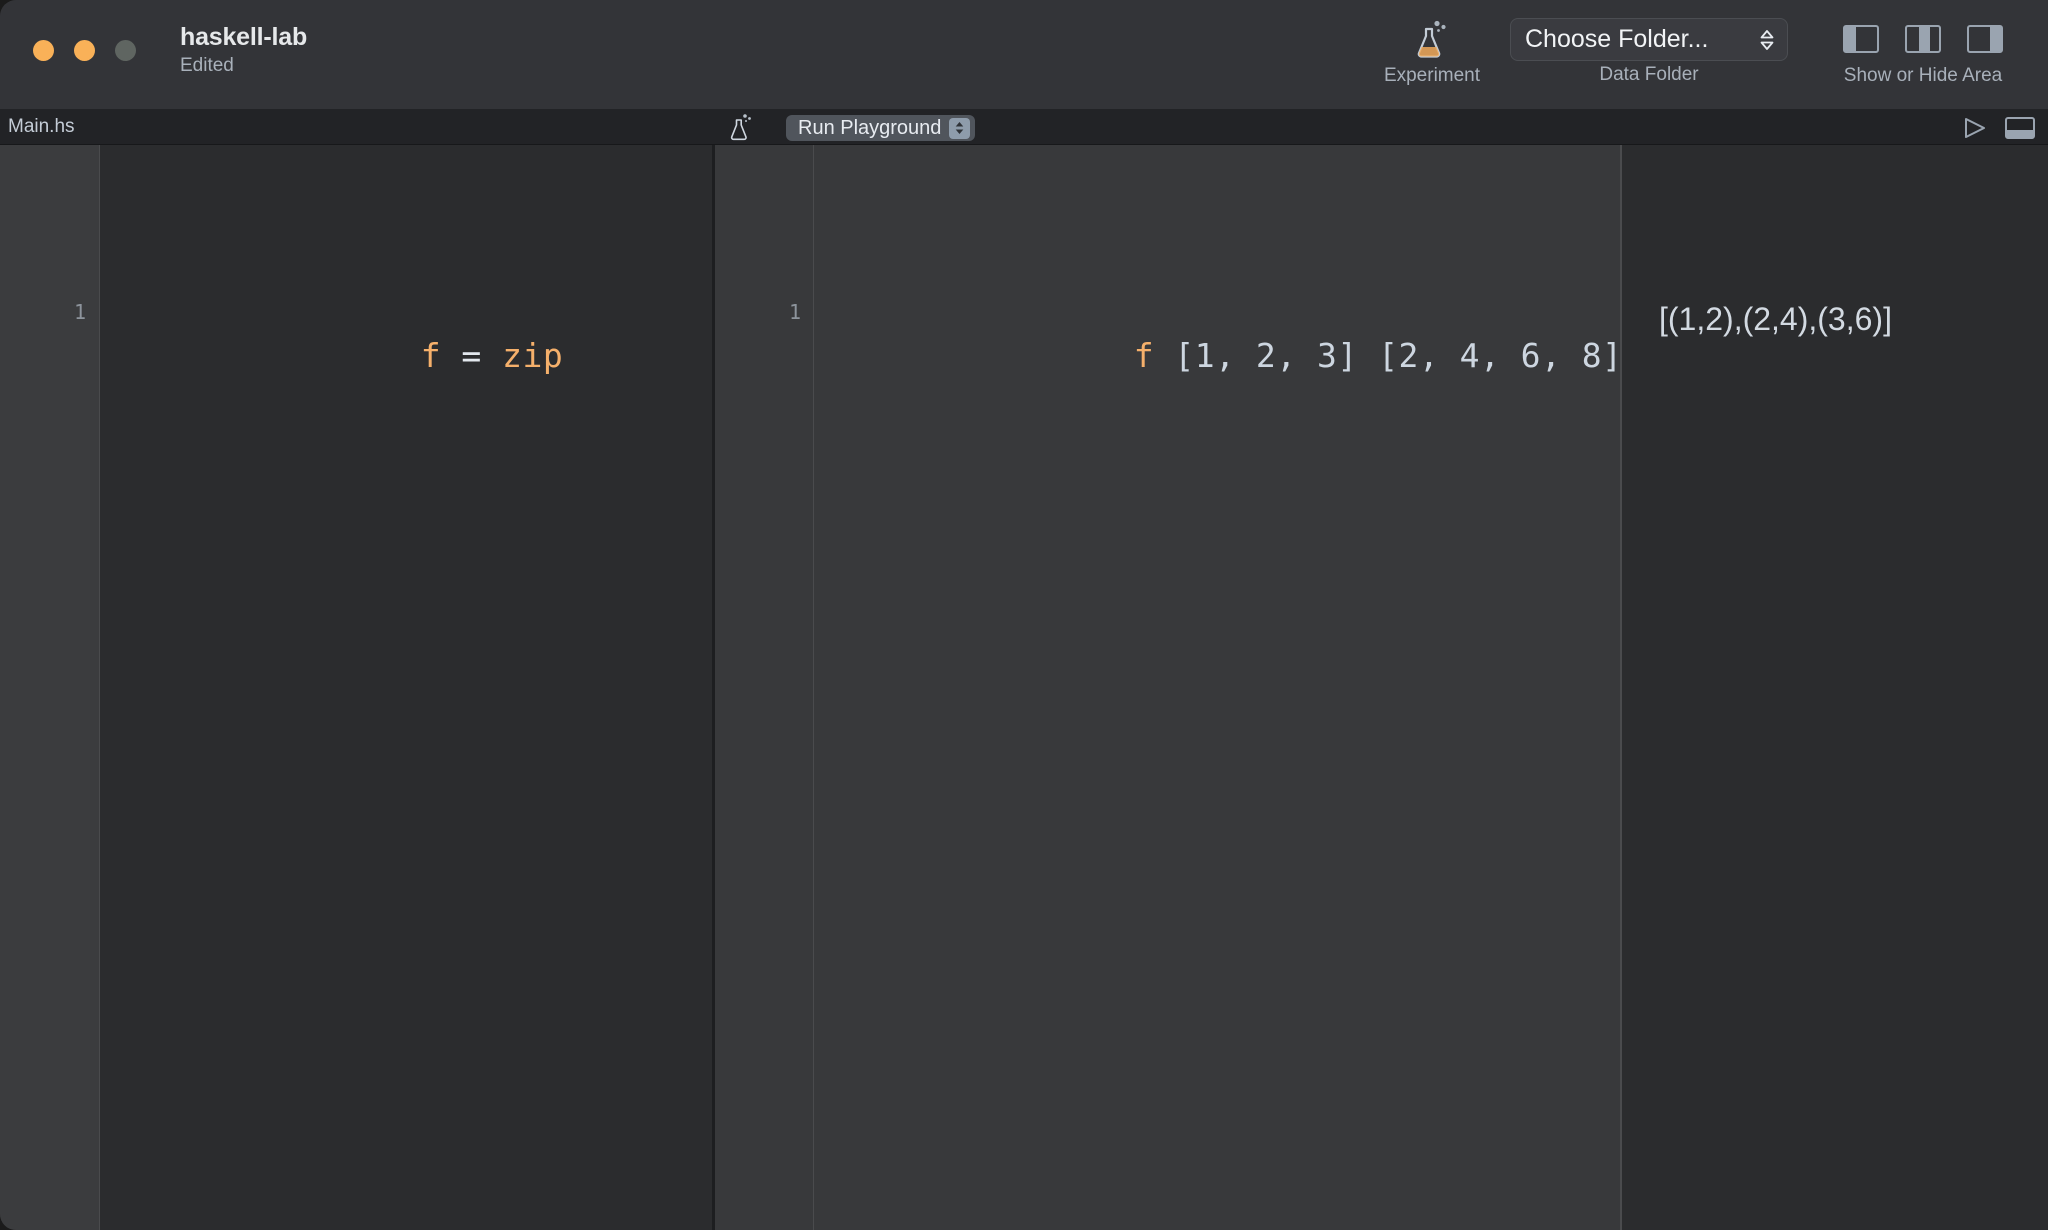 The height and width of the screenshot is (1230, 2048). I want to click on code-token-literal: [1, 2, 3] [2, 4, 6, 8], so click(1388, 355).